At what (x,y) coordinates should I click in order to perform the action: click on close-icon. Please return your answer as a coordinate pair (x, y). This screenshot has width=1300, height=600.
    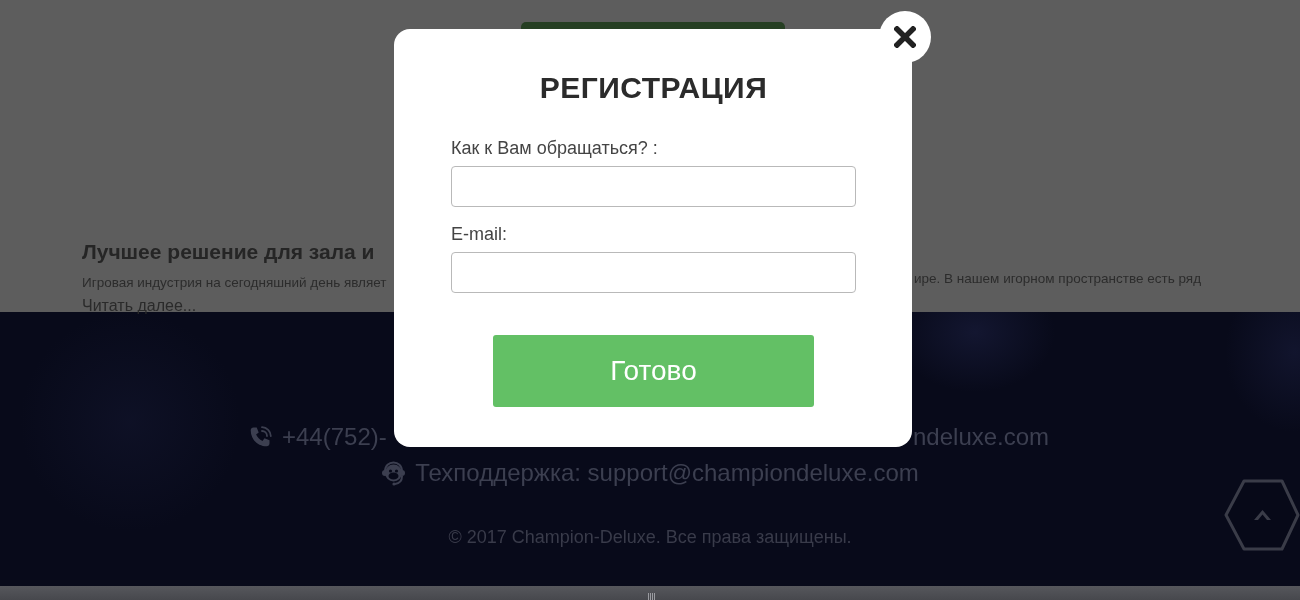
    Looking at the image, I should click on (905, 37).